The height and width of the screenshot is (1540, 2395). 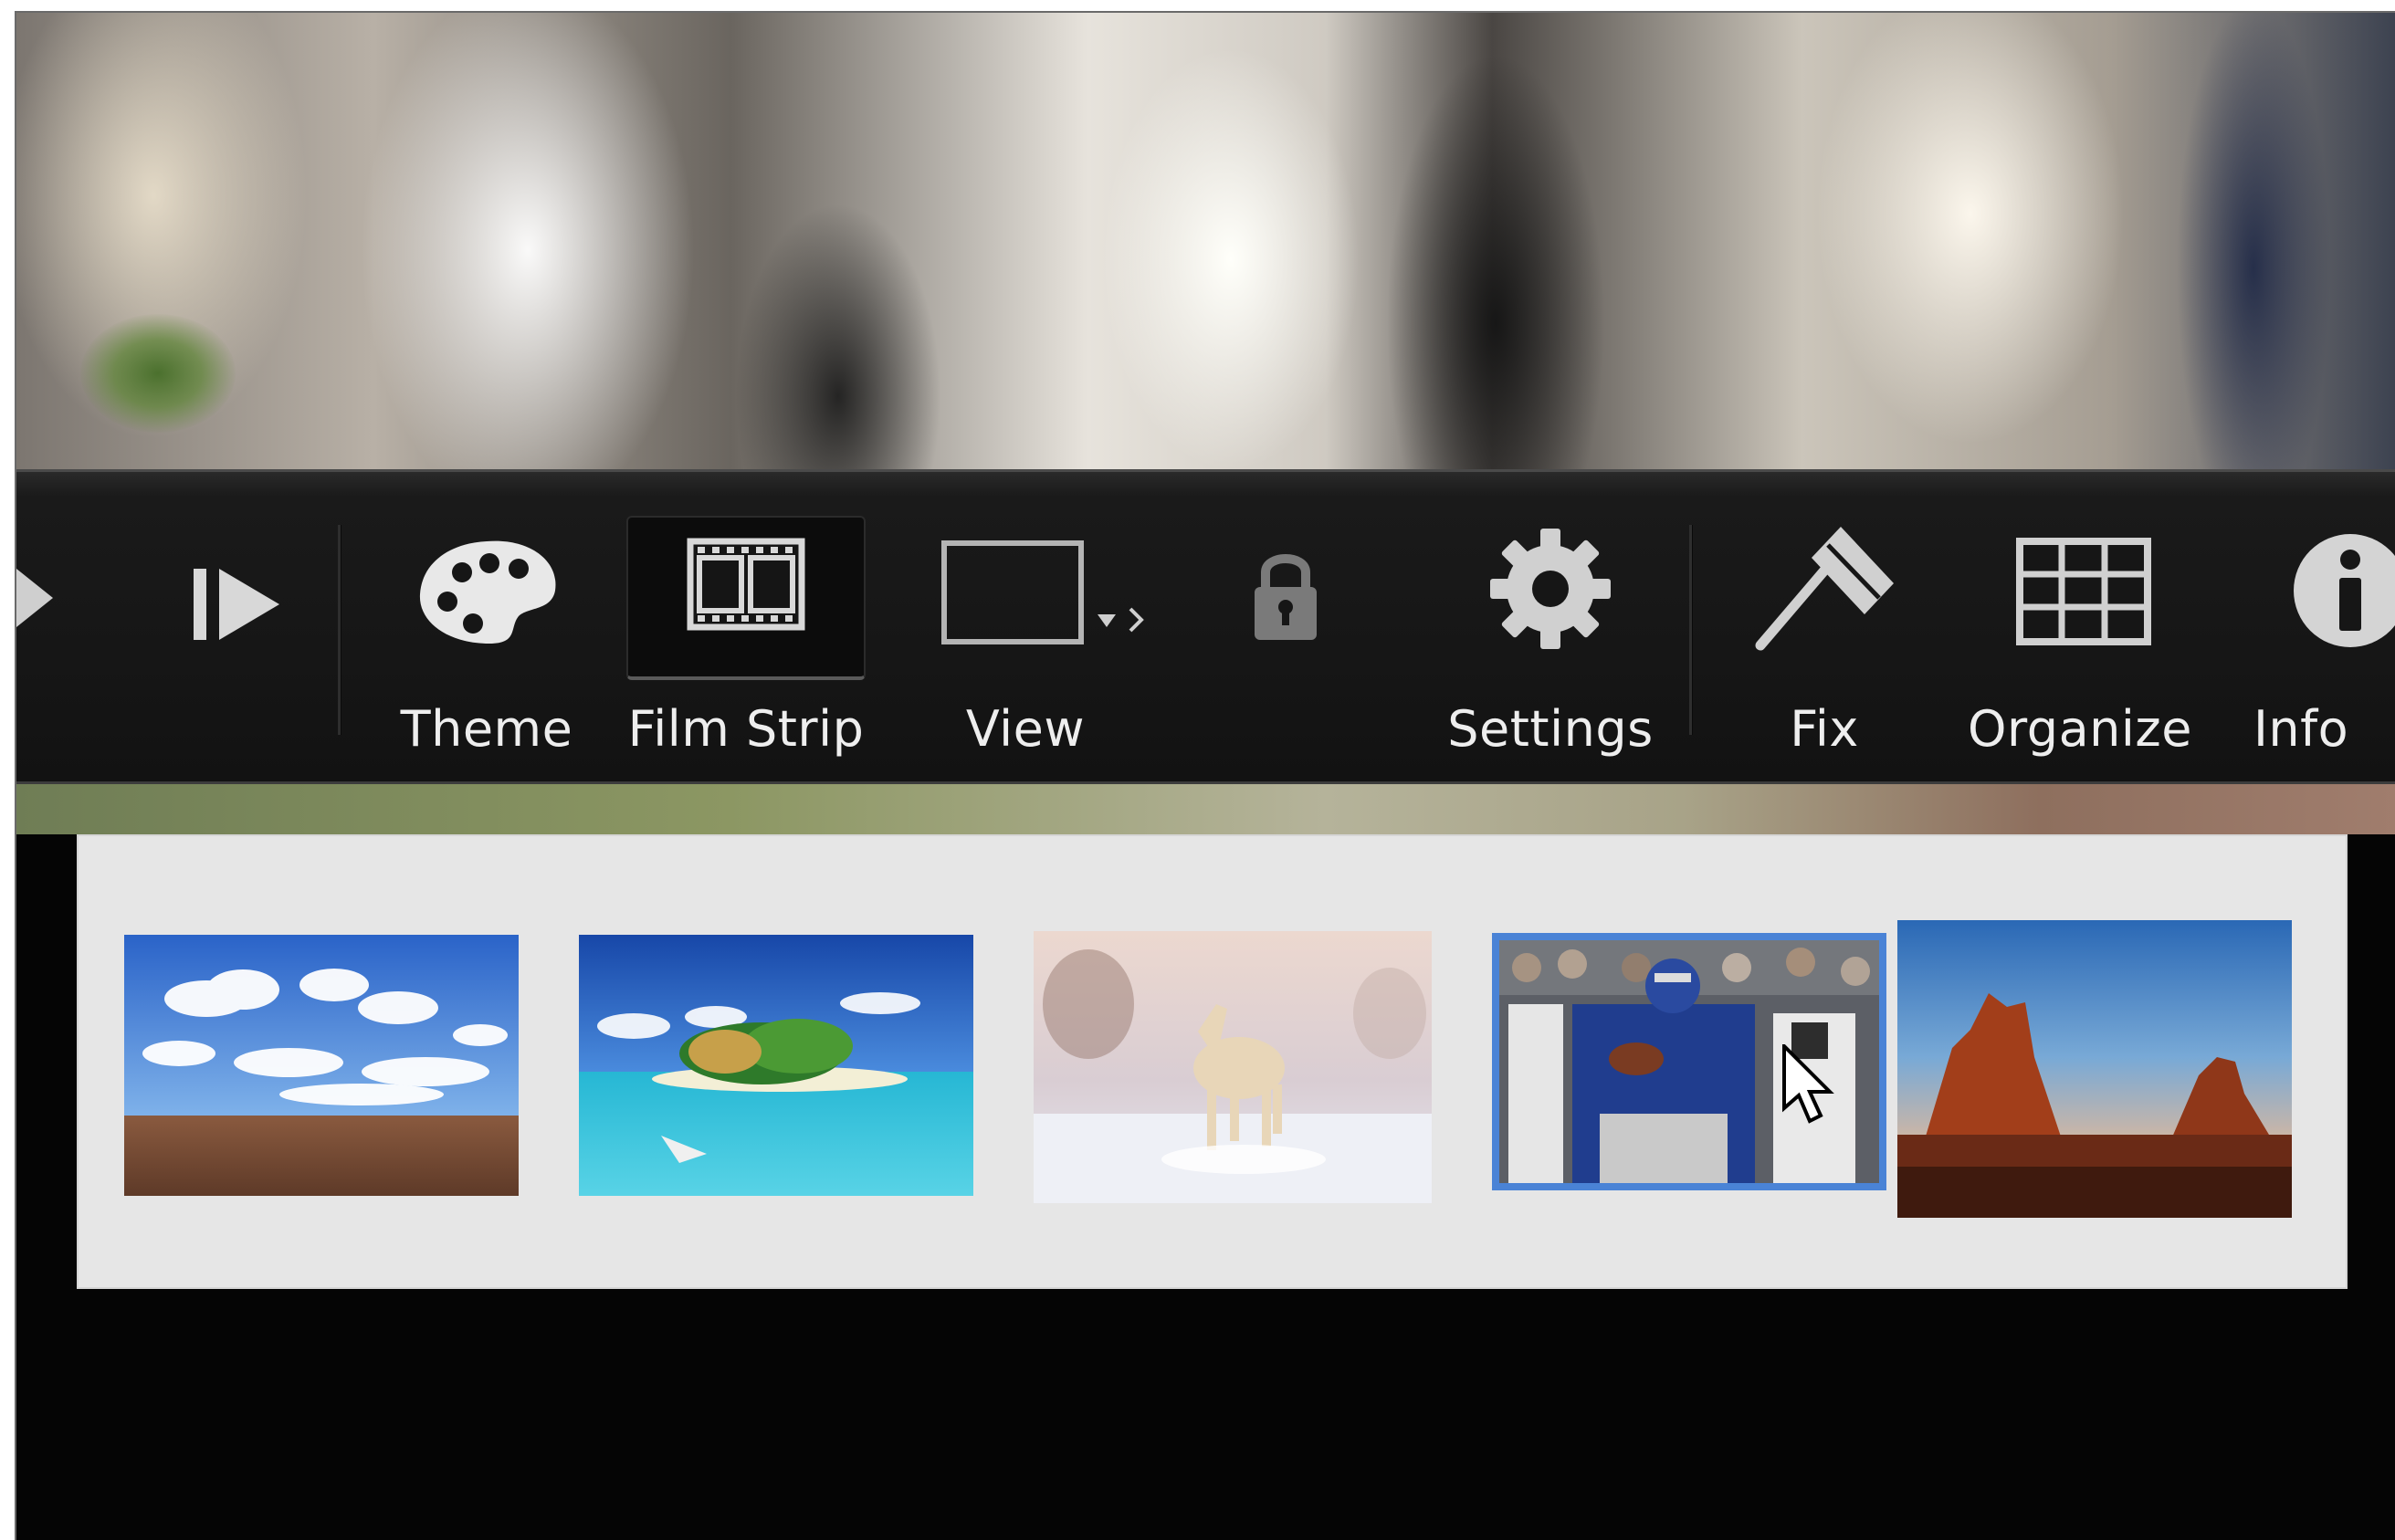 I want to click on film-strip-label: Film Strip, so click(x=746, y=729).